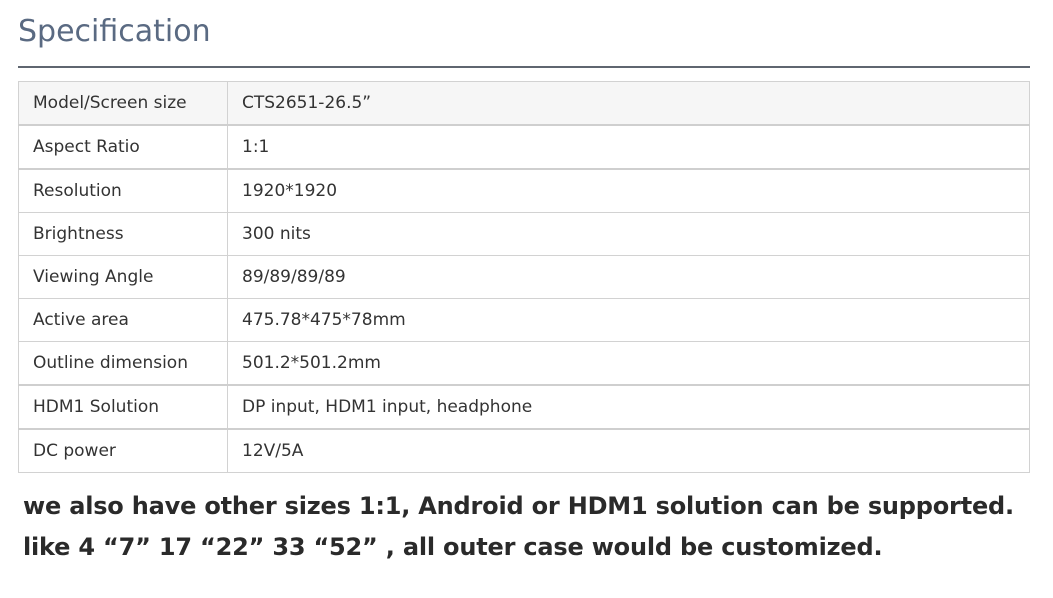 The height and width of the screenshot is (598, 1053). I want to click on table-row: Model/Screen size CTS2651-26.5”, so click(524, 103).